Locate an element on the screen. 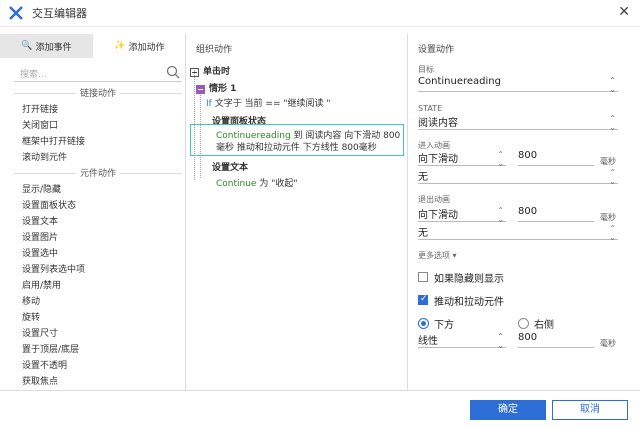 This screenshot has height=428, width=640. enter-duration-value: 800 is located at coordinates (528, 155).